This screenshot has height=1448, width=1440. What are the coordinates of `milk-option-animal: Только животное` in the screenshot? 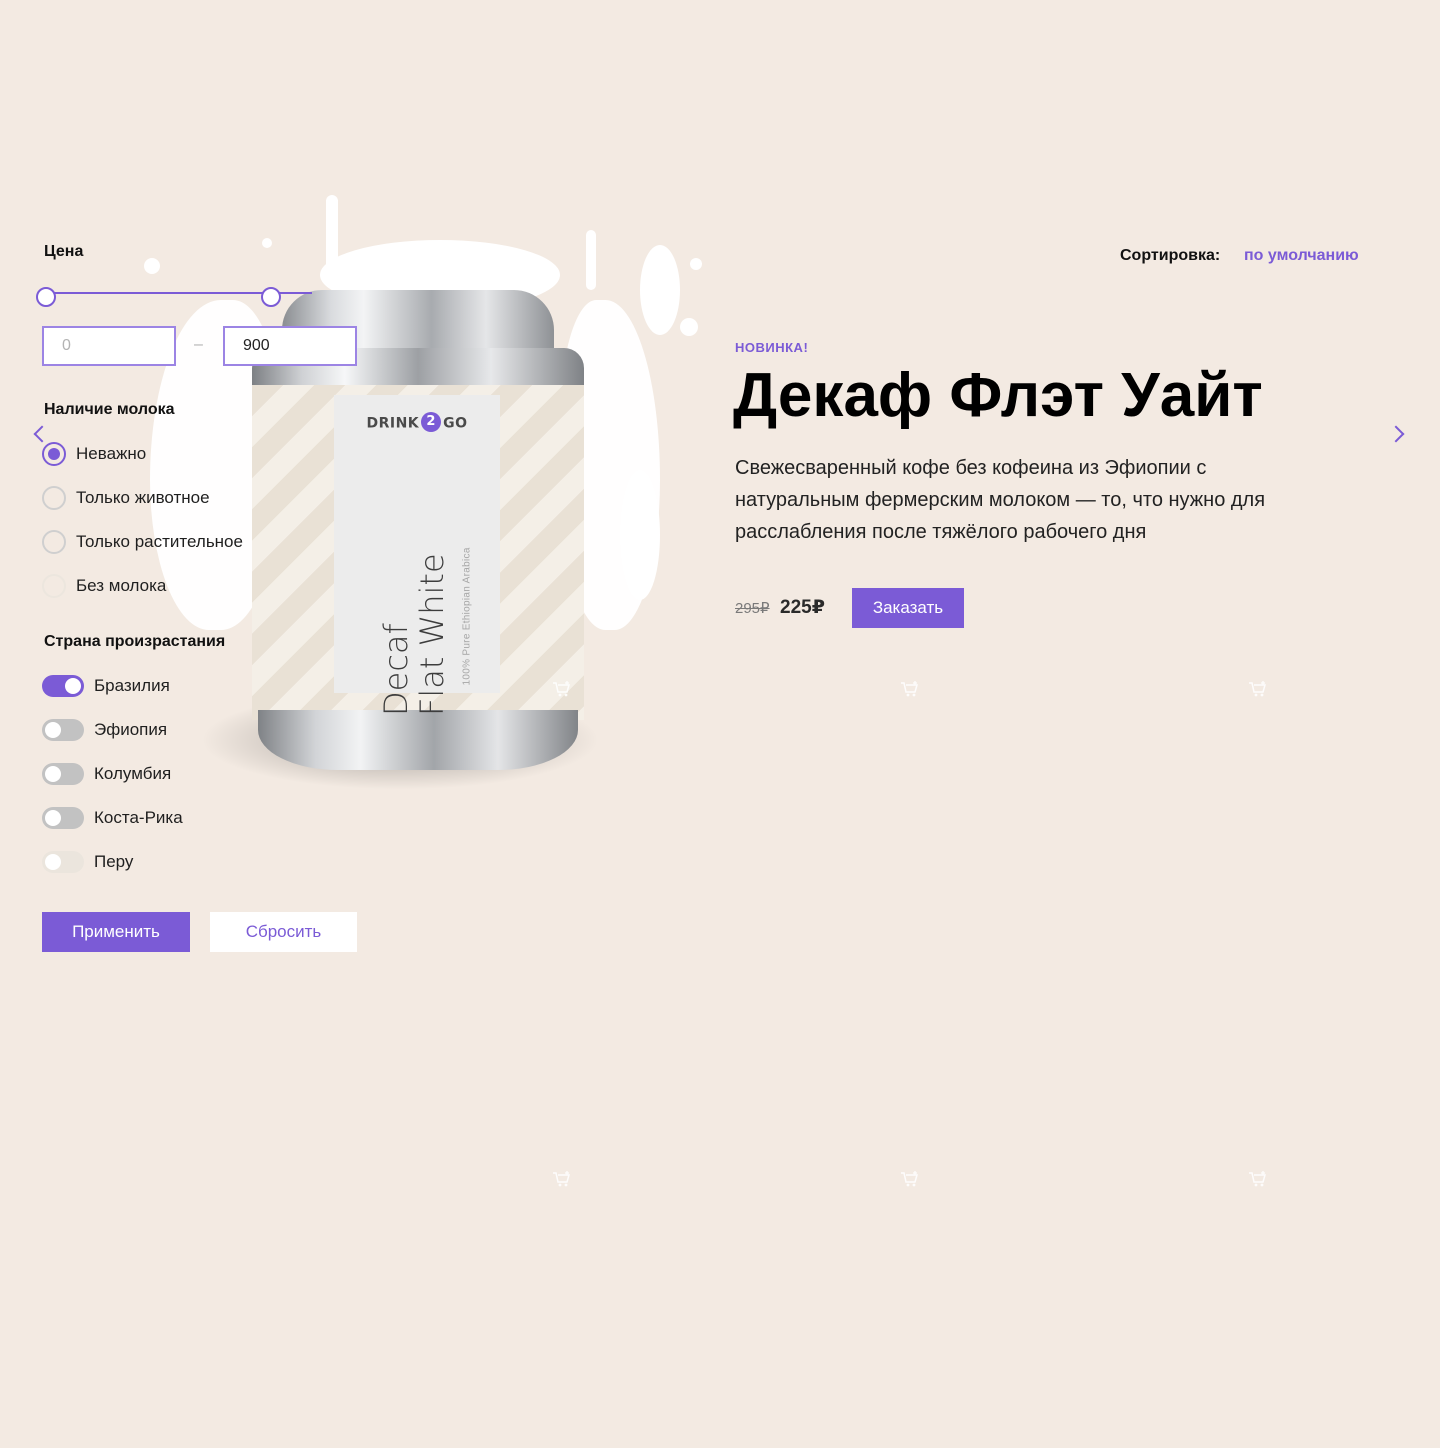 It's located at (126, 498).